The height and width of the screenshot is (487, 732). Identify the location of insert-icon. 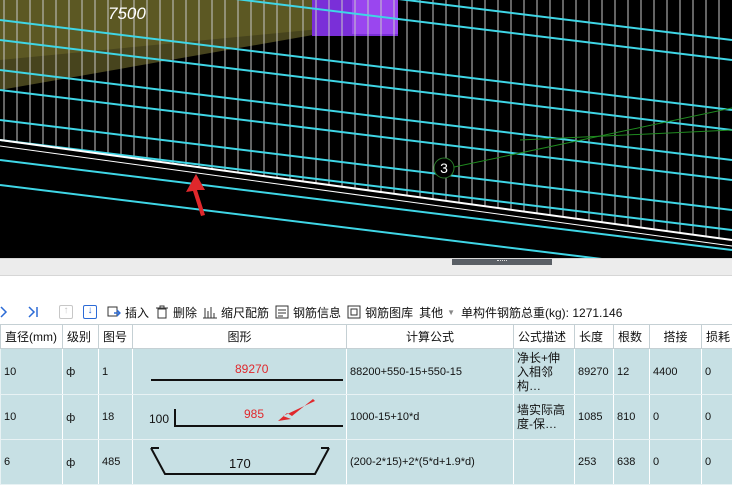
(114, 311).